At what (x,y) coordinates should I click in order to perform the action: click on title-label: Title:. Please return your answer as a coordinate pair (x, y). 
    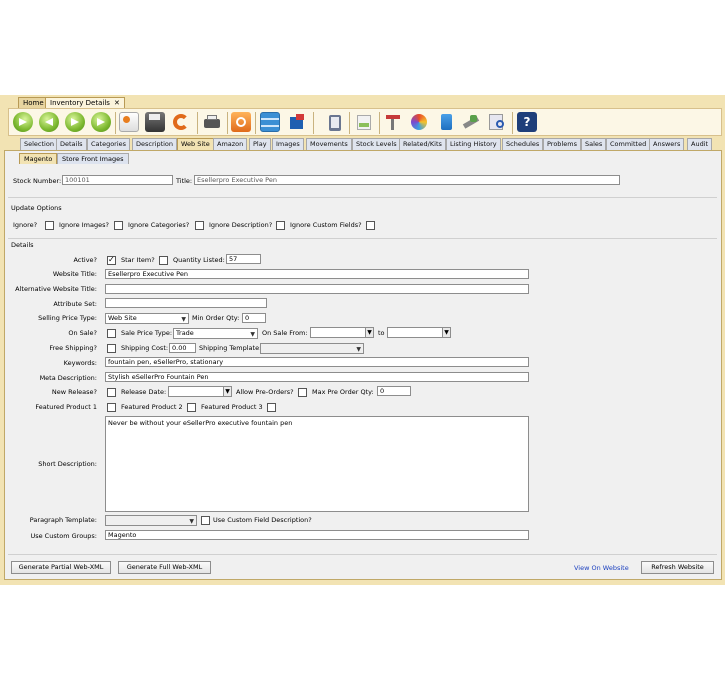
    Looking at the image, I should click on (184, 181).